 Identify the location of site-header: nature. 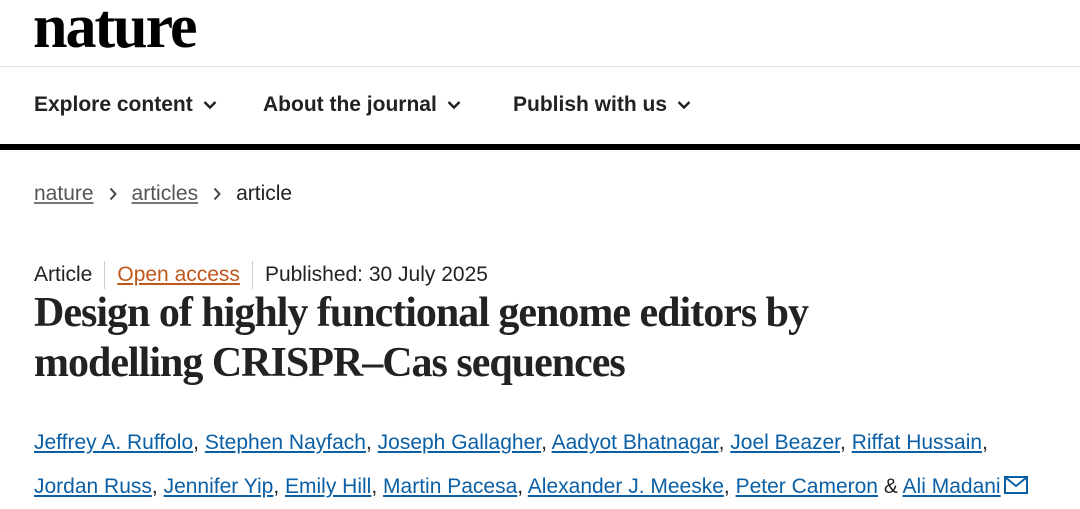
(540, 33).